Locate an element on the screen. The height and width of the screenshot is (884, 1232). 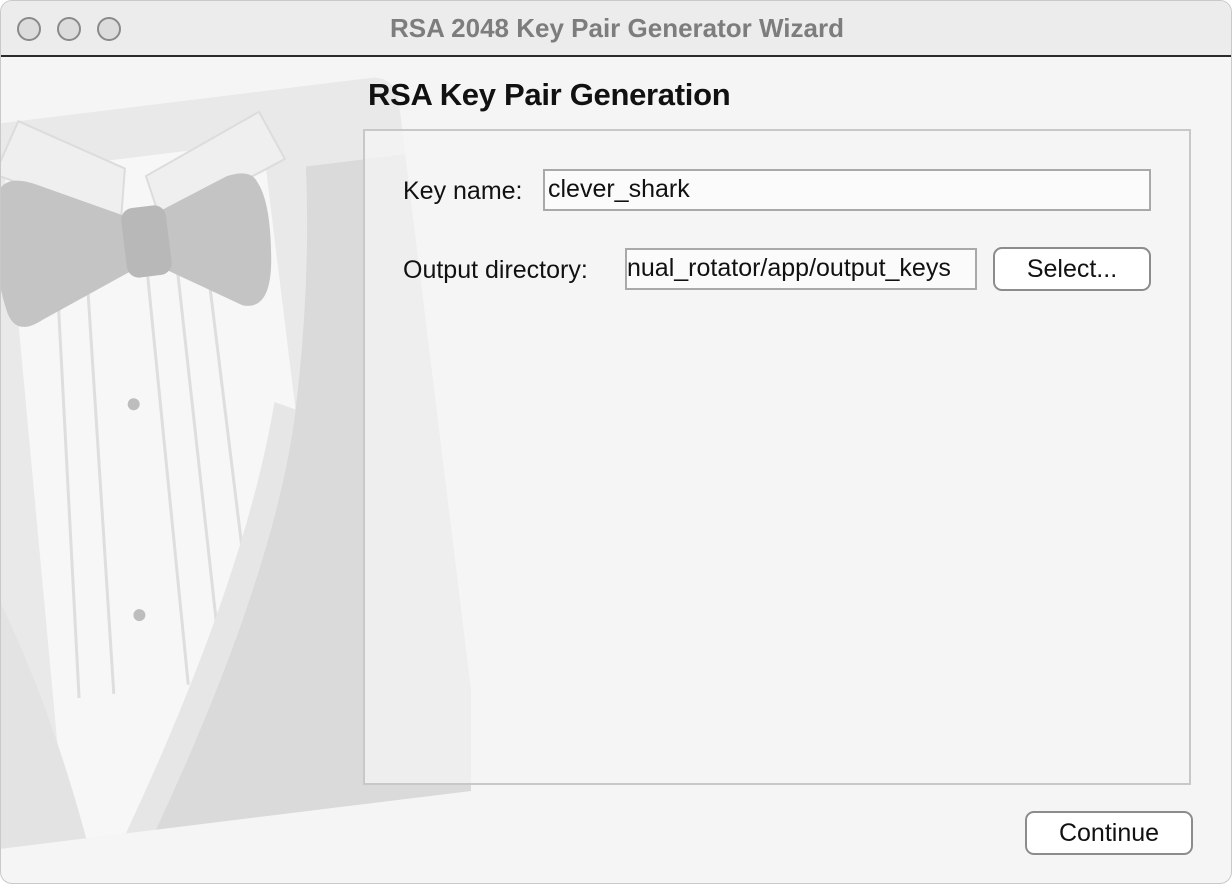
window-title: RSA 2048 Key Pair Generator Wizard is located at coordinates (617, 28).